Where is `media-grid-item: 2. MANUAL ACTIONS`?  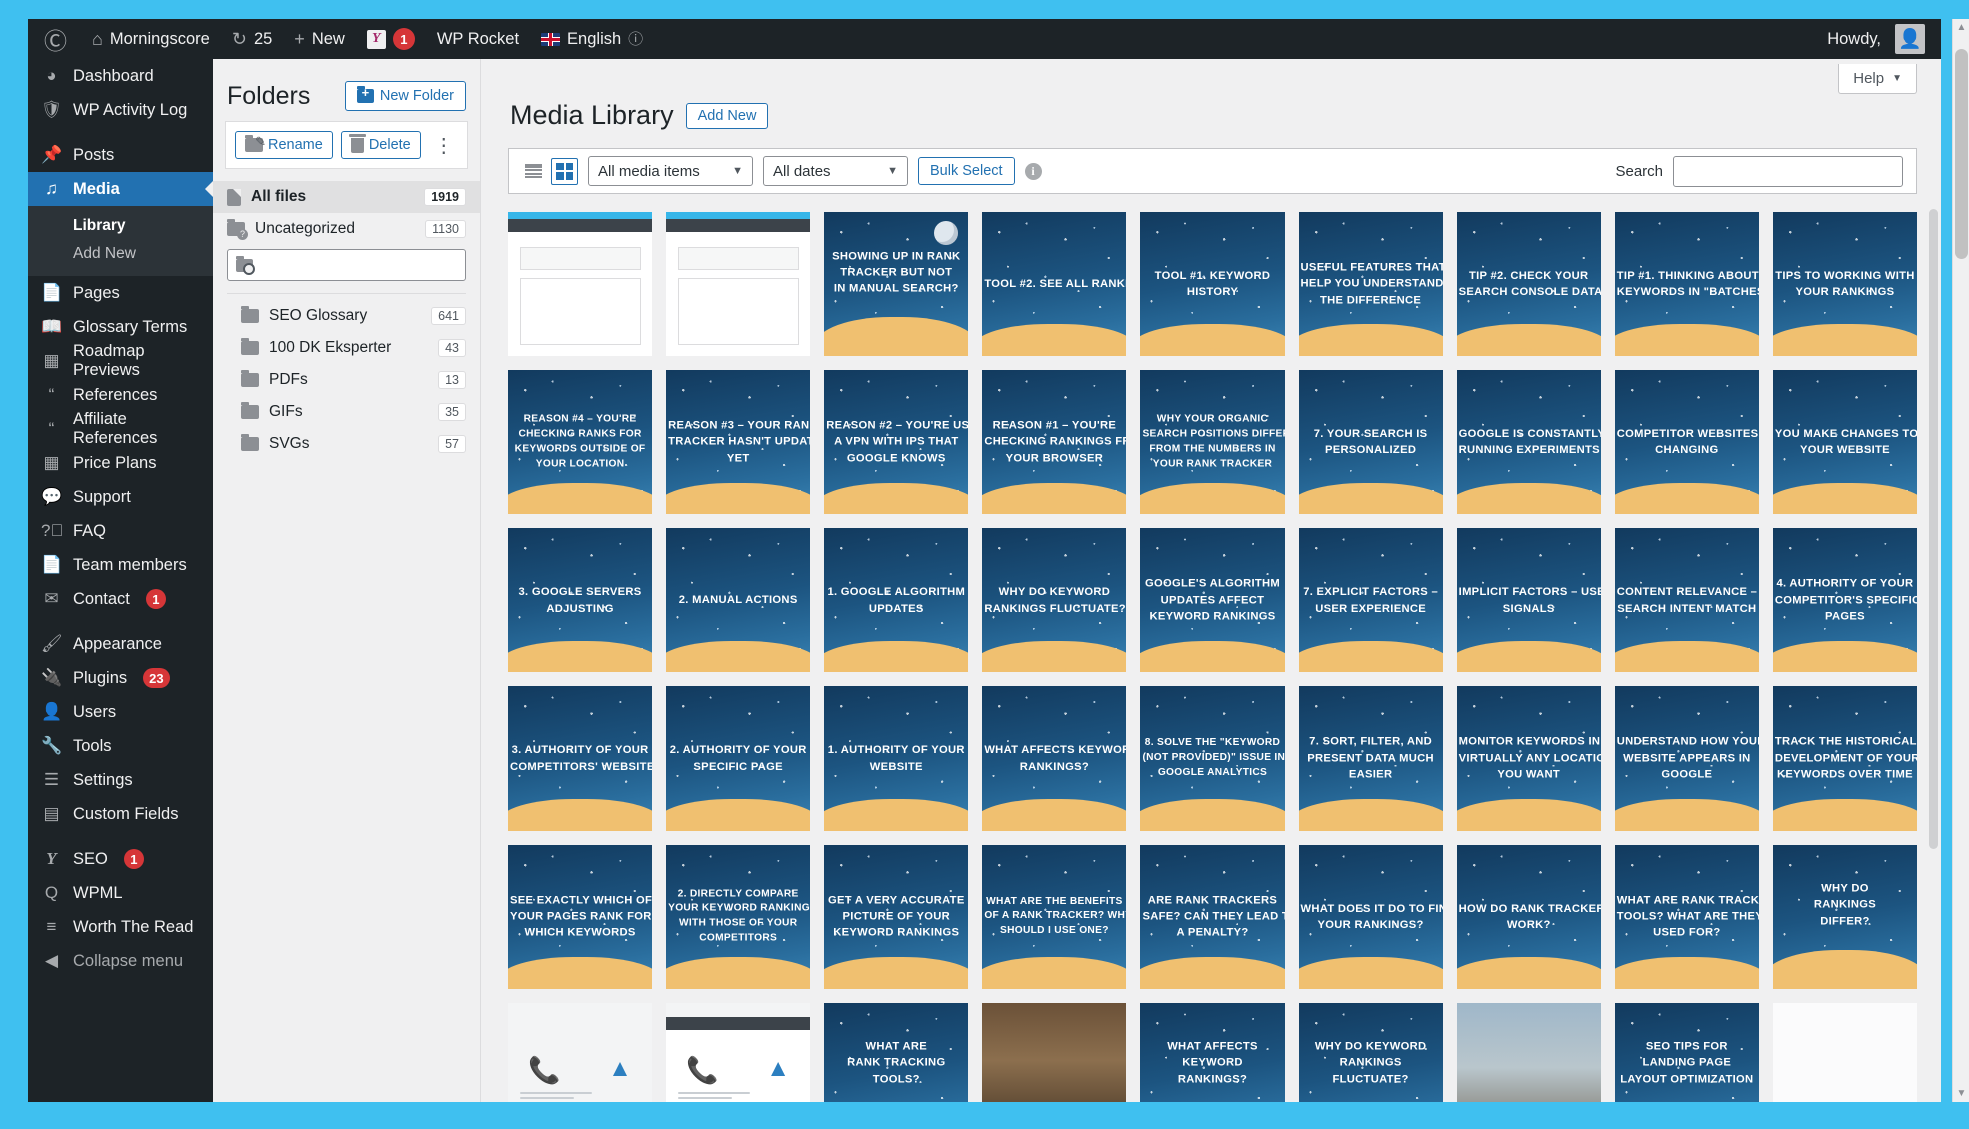
media-grid-item: 2. MANUAL ACTIONS is located at coordinates (738, 600).